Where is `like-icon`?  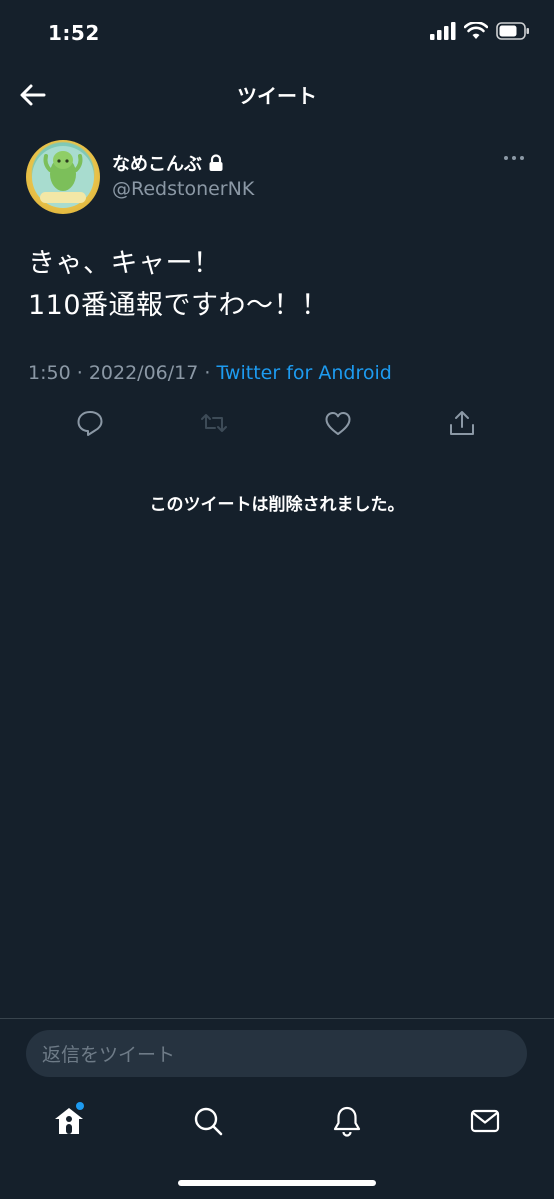 like-icon is located at coordinates (338, 423).